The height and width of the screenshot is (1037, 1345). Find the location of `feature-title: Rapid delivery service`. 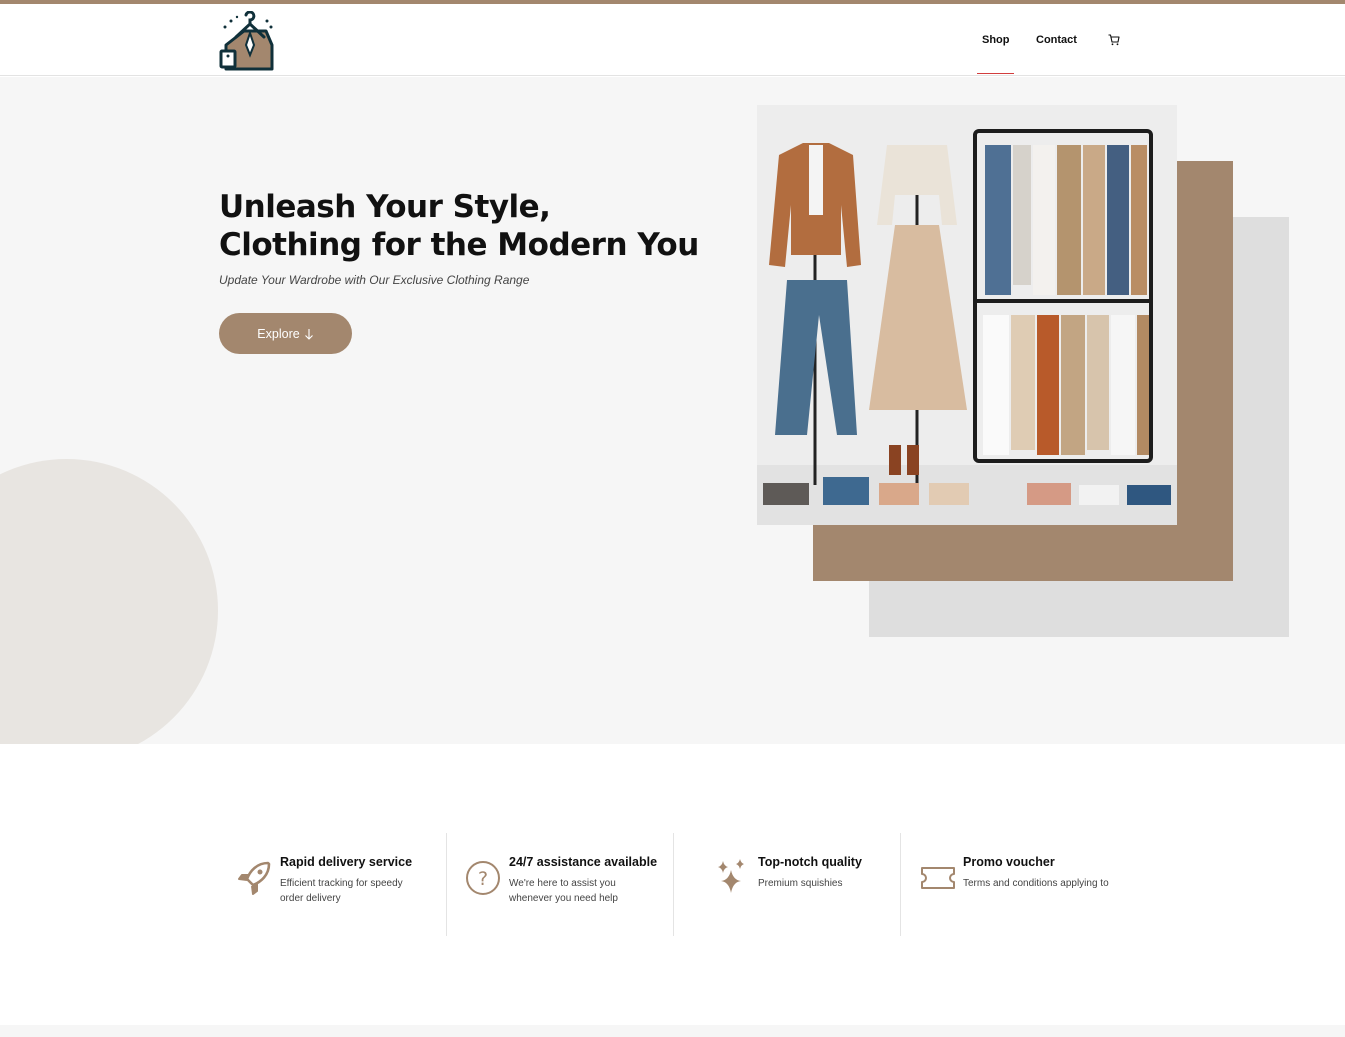

feature-title: Rapid delivery service is located at coordinates (346, 862).